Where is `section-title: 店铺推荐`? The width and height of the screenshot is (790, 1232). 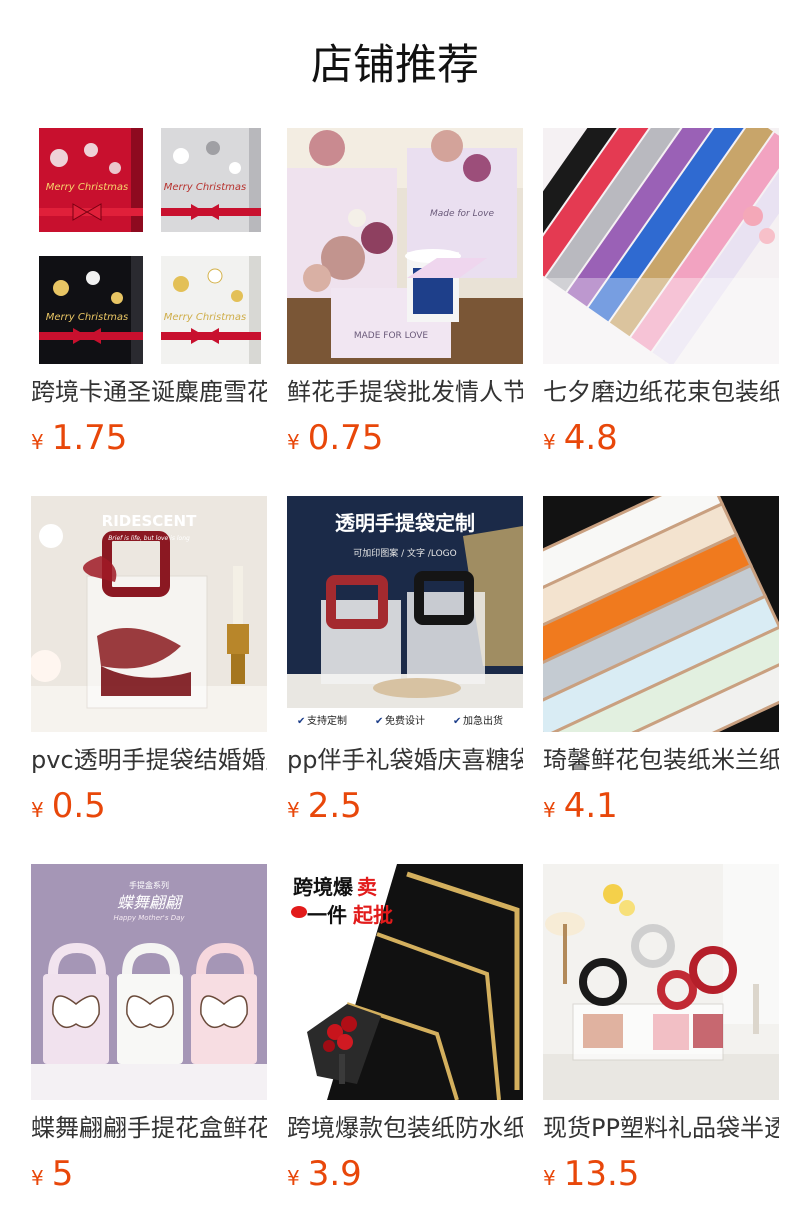
section-title: 店铺推荐 is located at coordinates (394, 64).